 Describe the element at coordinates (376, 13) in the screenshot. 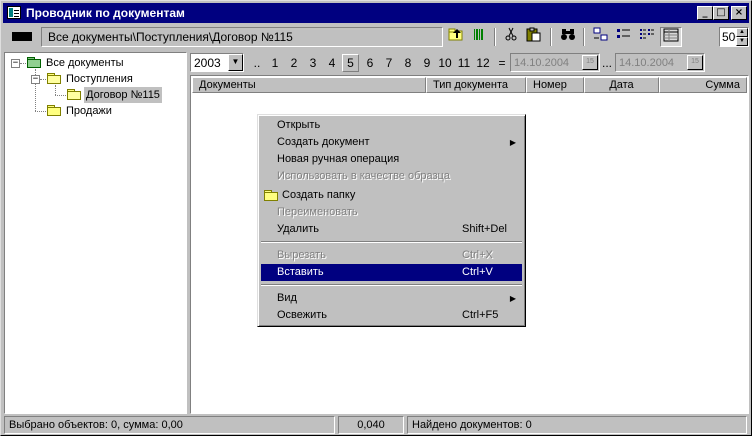

I see `title-bar: Проводник по документам _ □ ×` at that location.